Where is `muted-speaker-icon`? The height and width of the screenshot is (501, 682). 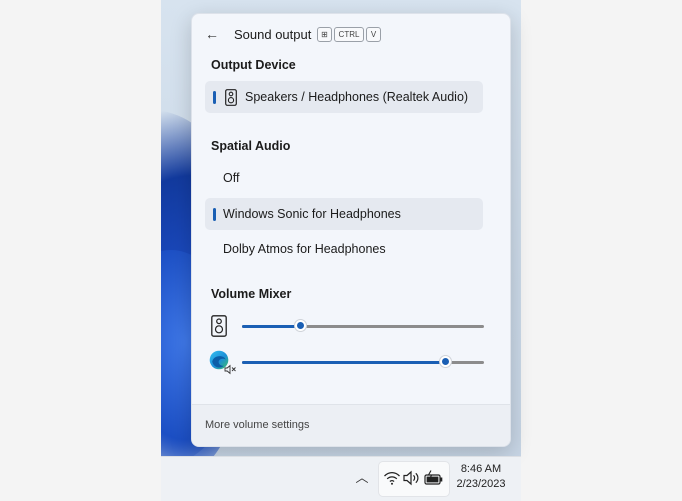 muted-speaker-icon is located at coordinates (230, 369).